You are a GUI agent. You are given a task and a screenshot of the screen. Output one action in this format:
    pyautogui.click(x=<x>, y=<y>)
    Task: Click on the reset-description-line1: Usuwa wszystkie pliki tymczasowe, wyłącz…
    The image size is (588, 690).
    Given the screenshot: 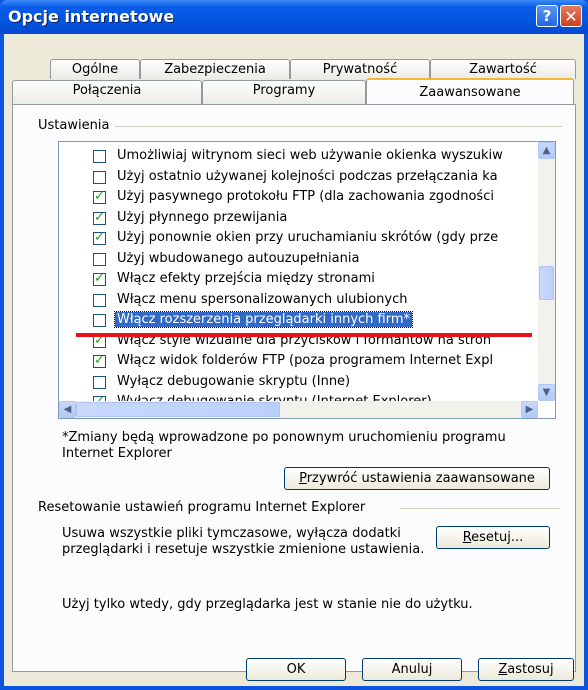 What is the action you would take?
    pyautogui.click(x=231, y=533)
    